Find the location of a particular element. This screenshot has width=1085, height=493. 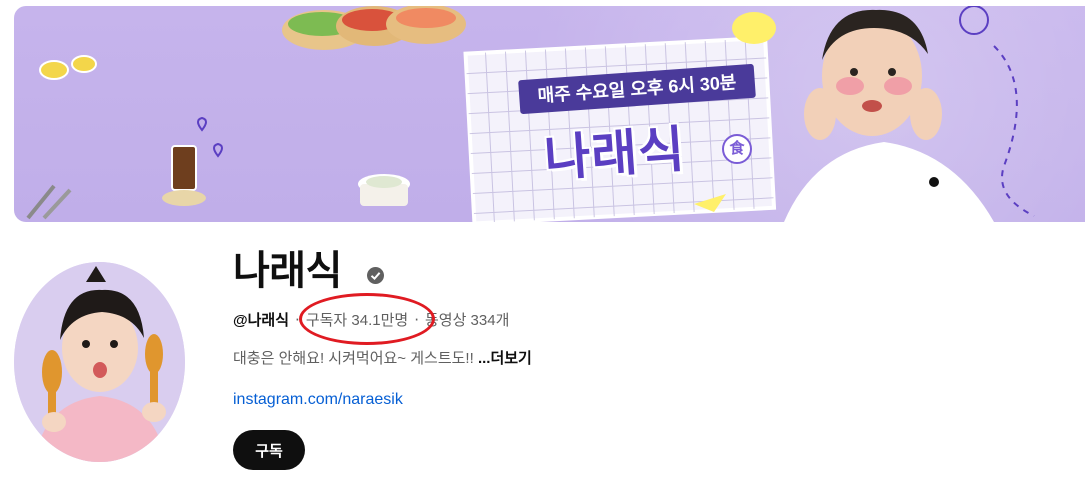

channel-avatar is located at coordinates (99, 362).